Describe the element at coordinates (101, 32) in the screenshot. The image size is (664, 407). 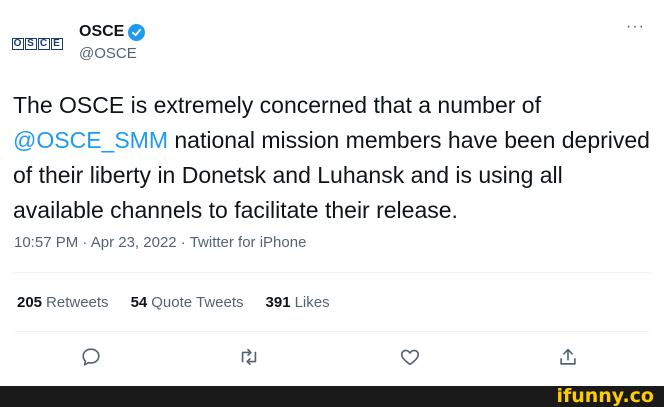
I see `display-name: OSCE` at that location.